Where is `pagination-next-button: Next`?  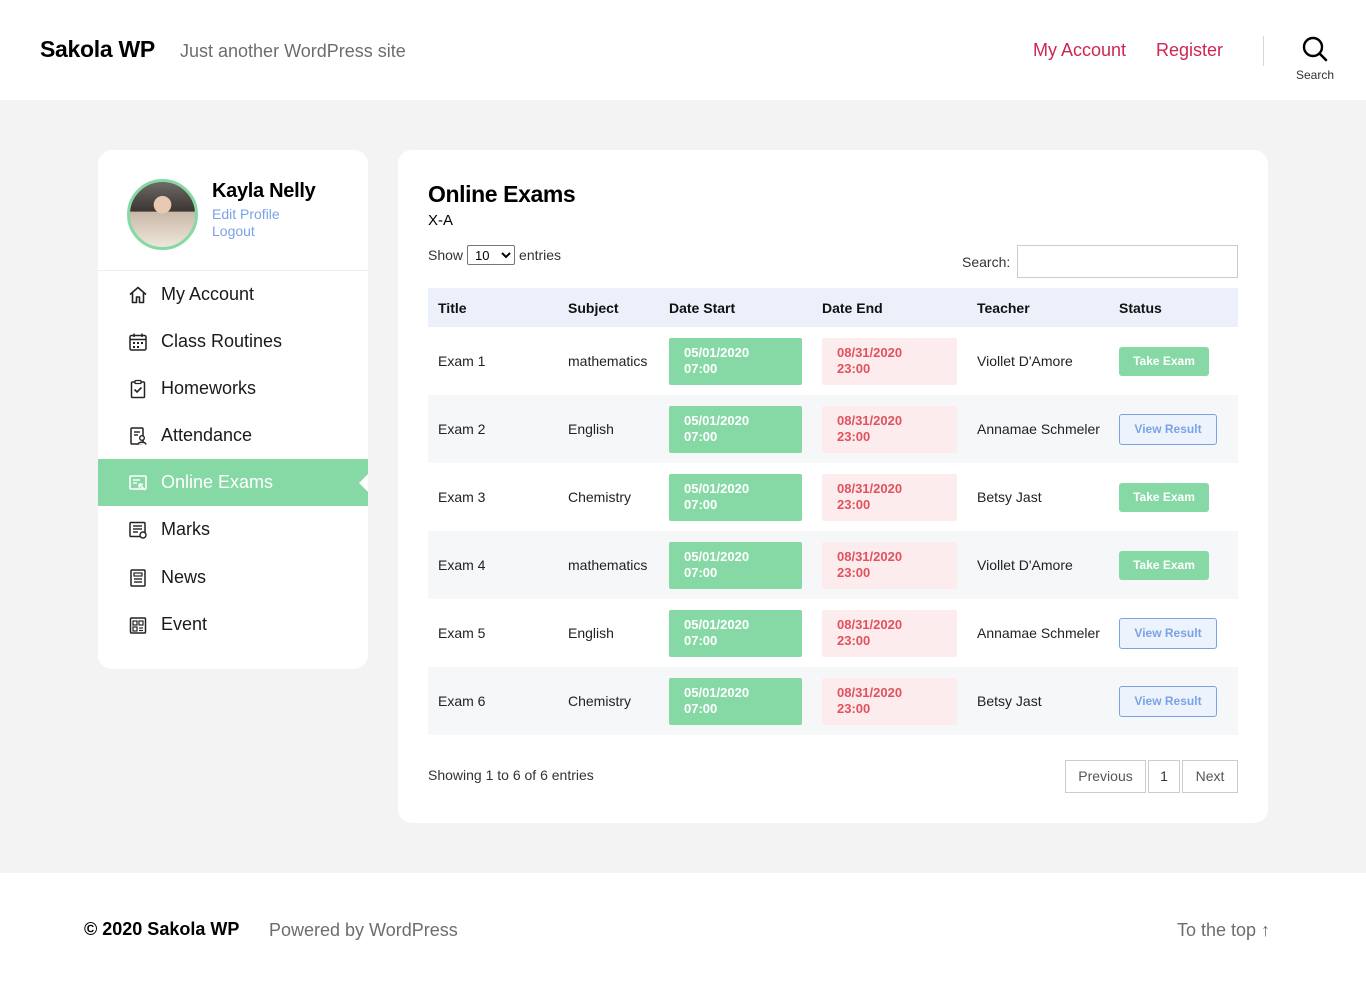
pagination-next-button: Next is located at coordinates (1210, 776).